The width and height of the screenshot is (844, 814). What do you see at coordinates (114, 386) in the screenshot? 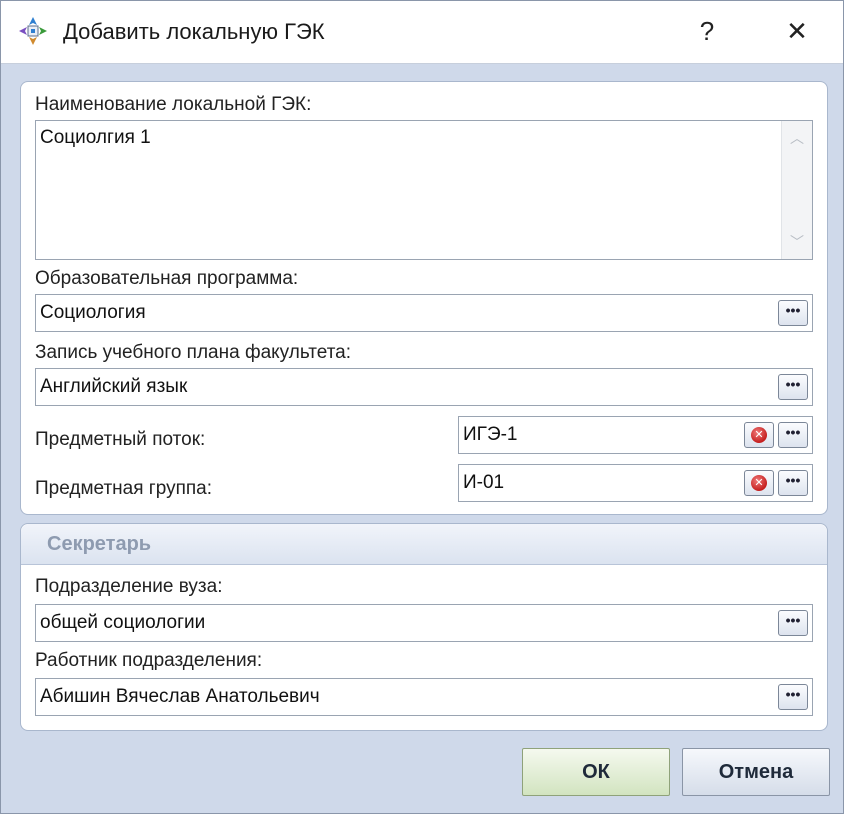
I see `plan-value: Английский язык` at bounding box center [114, 386].